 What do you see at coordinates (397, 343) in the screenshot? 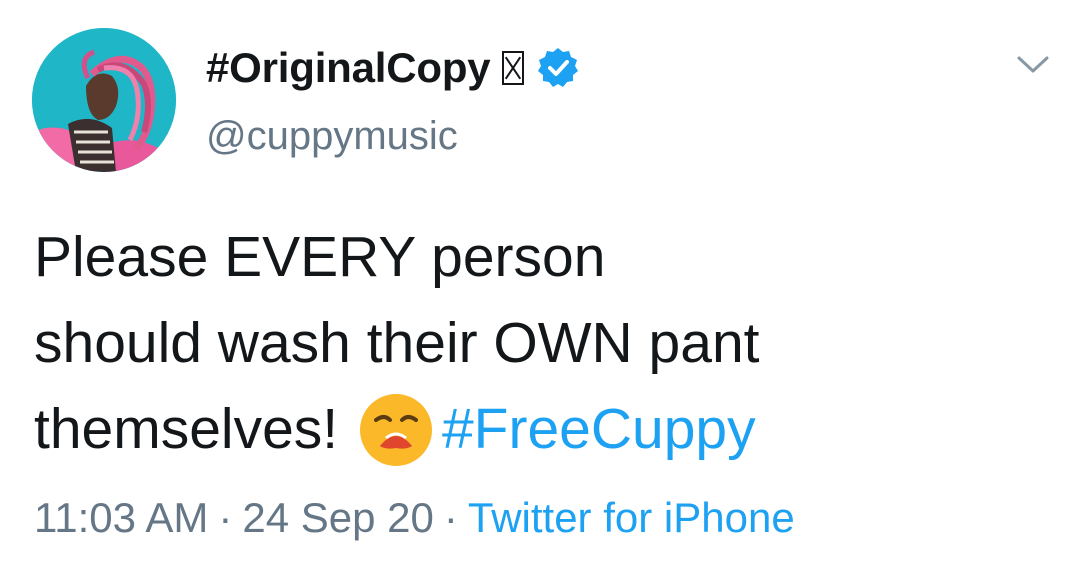
I see `tweet-text-line: should wash their OWN pant` at bounding box center [397, 343].